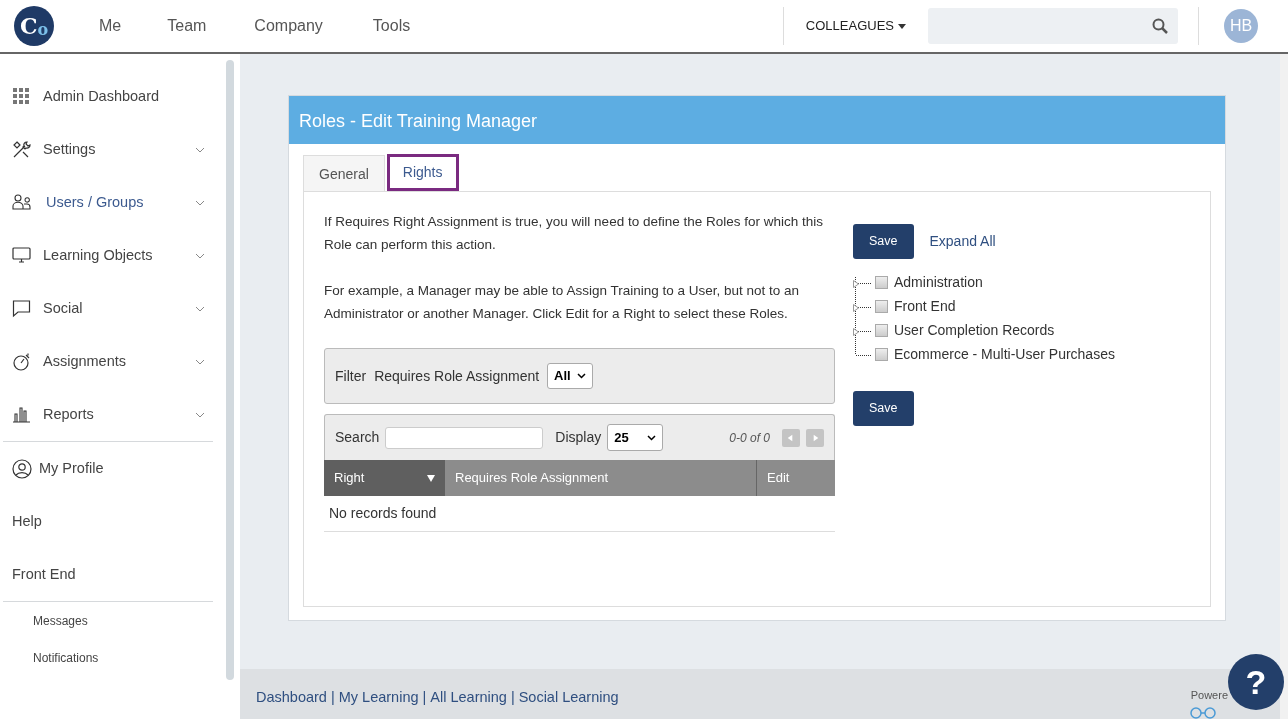 Image resolution: width=1288 pixels, height=719 pixels. What do you see at coordinates (106, 149) in the screenshot?
I see `sidebar-item: Settings` at bounding box center [106, 149].